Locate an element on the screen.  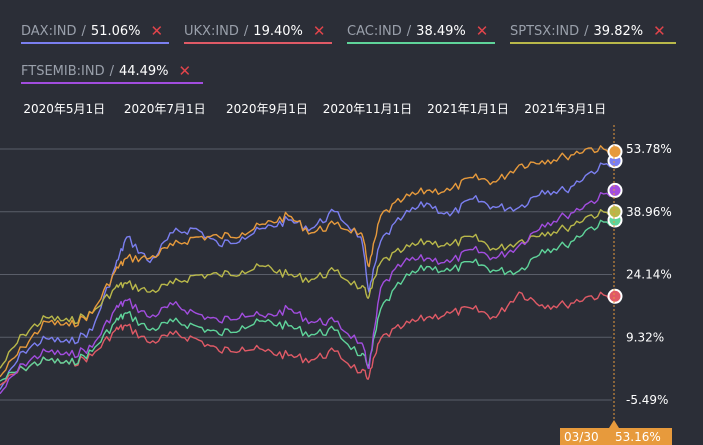
x-tick-label: 2021年1月1日 is located at coordinates (468, 109).